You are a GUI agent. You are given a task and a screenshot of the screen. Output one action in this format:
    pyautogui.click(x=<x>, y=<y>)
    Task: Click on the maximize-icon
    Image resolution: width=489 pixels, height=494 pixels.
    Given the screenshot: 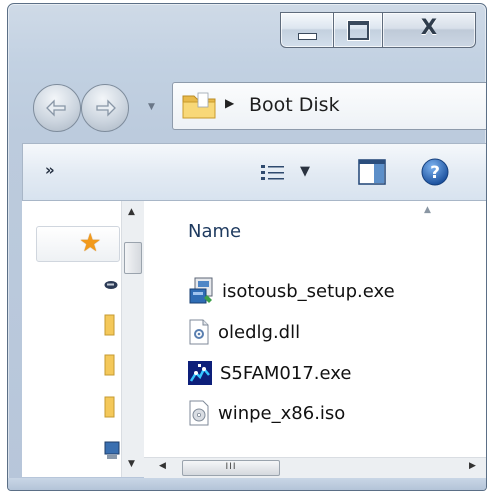 What is the action you would take?
    pyautogui.click(x=358, y=30)
    